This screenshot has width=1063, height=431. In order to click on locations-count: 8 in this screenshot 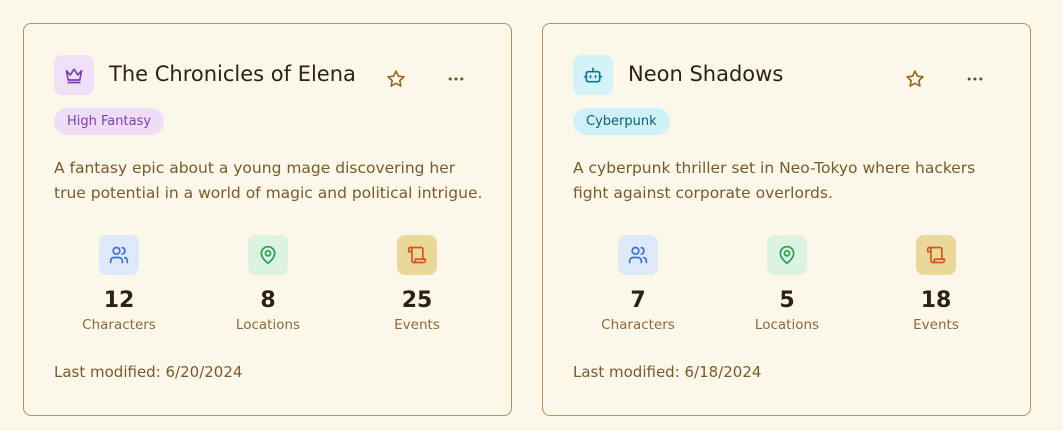, I will do `click(268, 300)`.